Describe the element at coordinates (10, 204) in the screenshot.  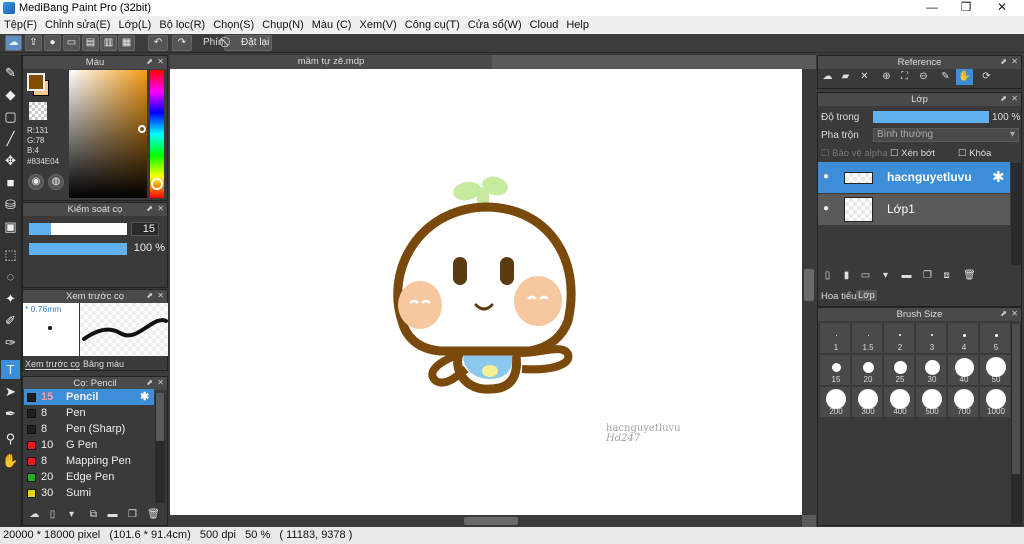
I see `bucket-tool-icon: ⛁` at that location.